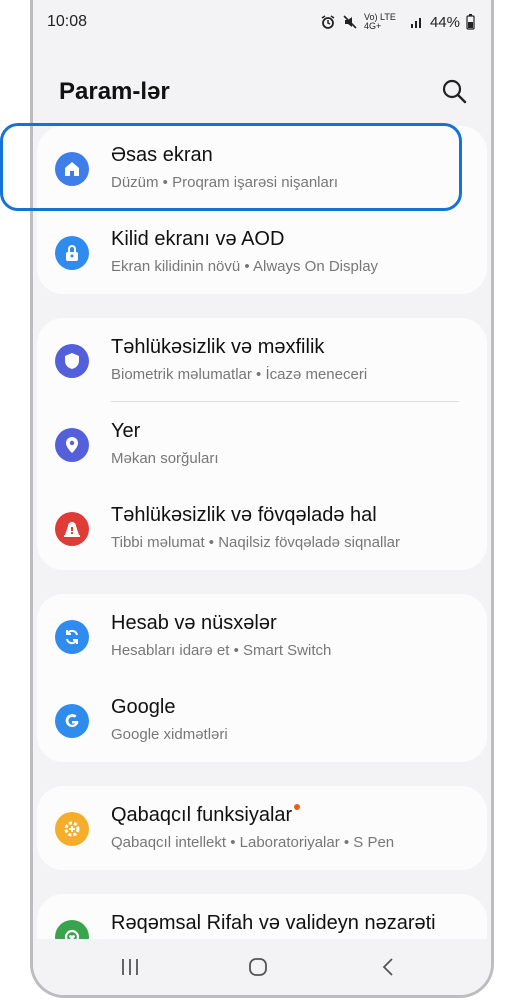 This screenshot has width=525, height=1000. What do you see at coordinates (143, 707) in the screenshot?
I see `item-title: Google` at bounding box center [143, 707].